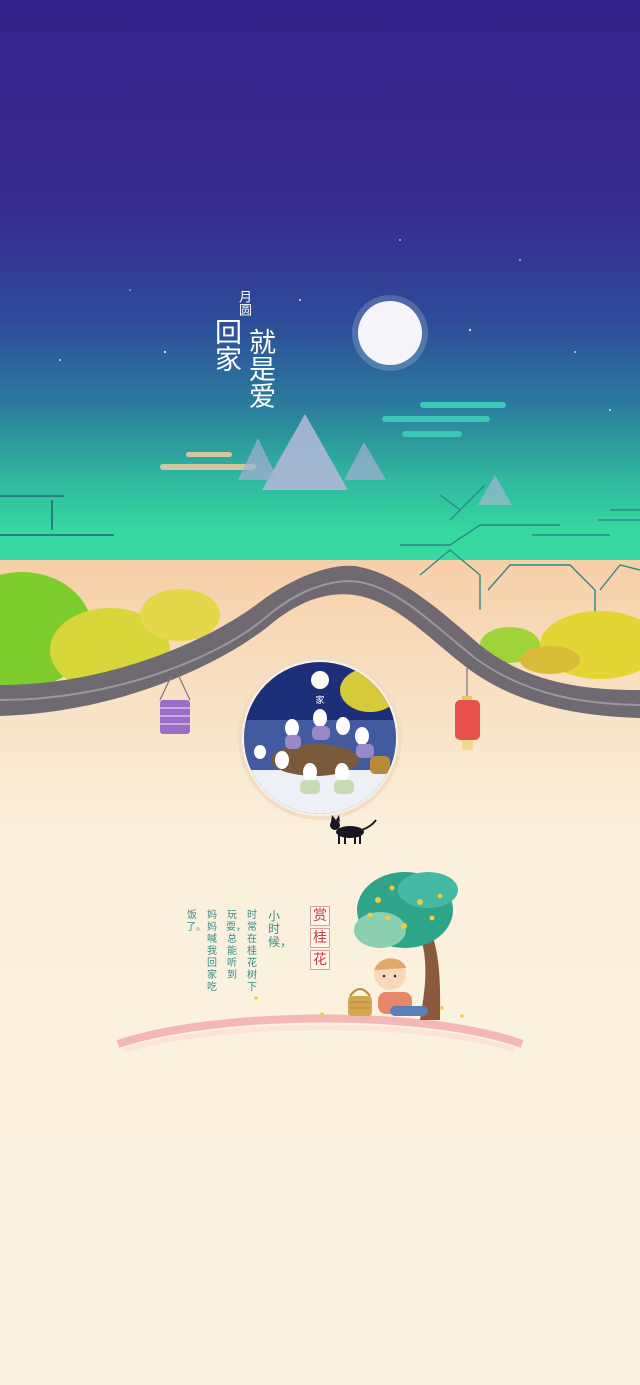 The height and width of the screenshot is (1385, 640). What do you see at coordinates (401, 987) in the screenshot?
I see `child-icon` at bounding box center [401, 987].